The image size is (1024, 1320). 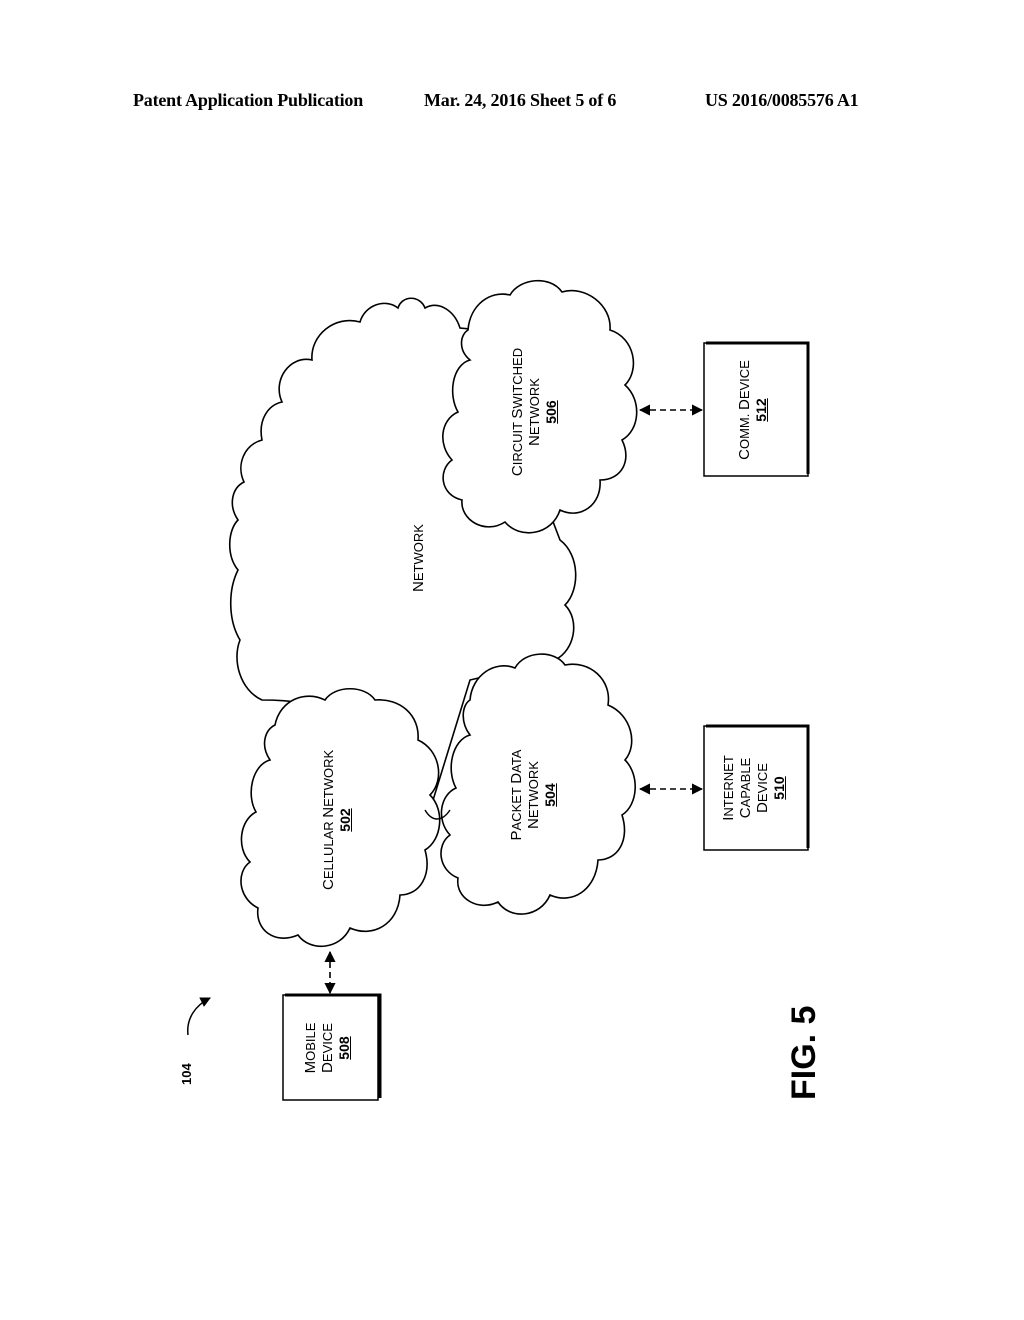 What do you see at coordinates (550, 795) in the screenshot?
I see `packet-data-network-number: 504` at bounding box center [550, 795].